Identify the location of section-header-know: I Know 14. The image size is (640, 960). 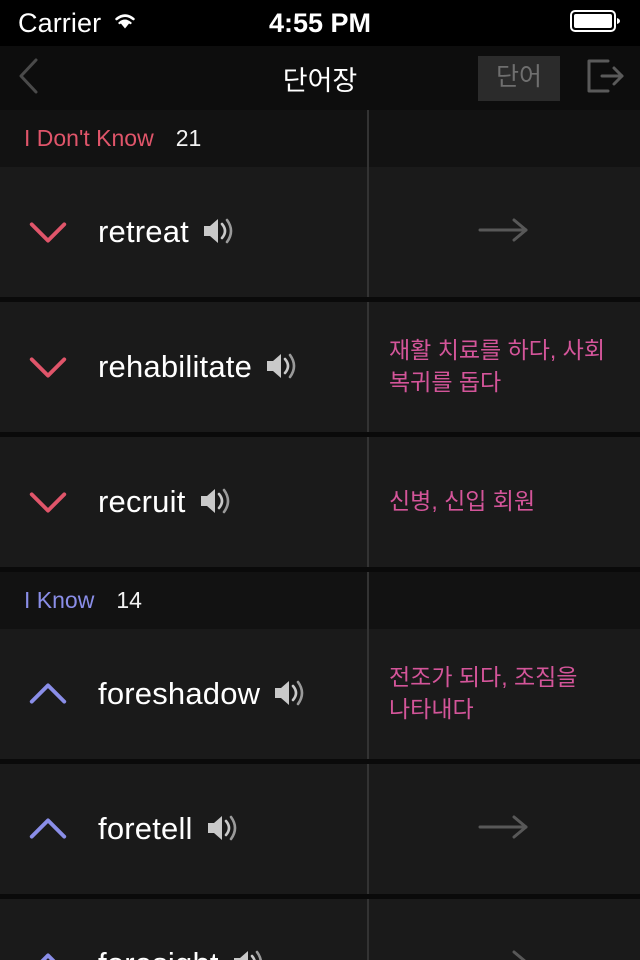
(320, 600).